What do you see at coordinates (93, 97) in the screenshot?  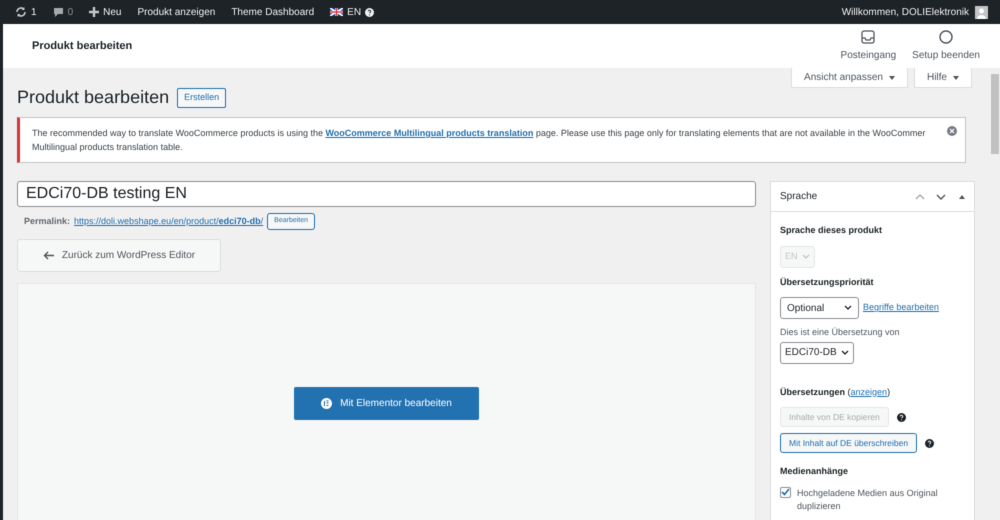 I see `page-title: Produkt bearbeiten` at bounding box center [93, 97].